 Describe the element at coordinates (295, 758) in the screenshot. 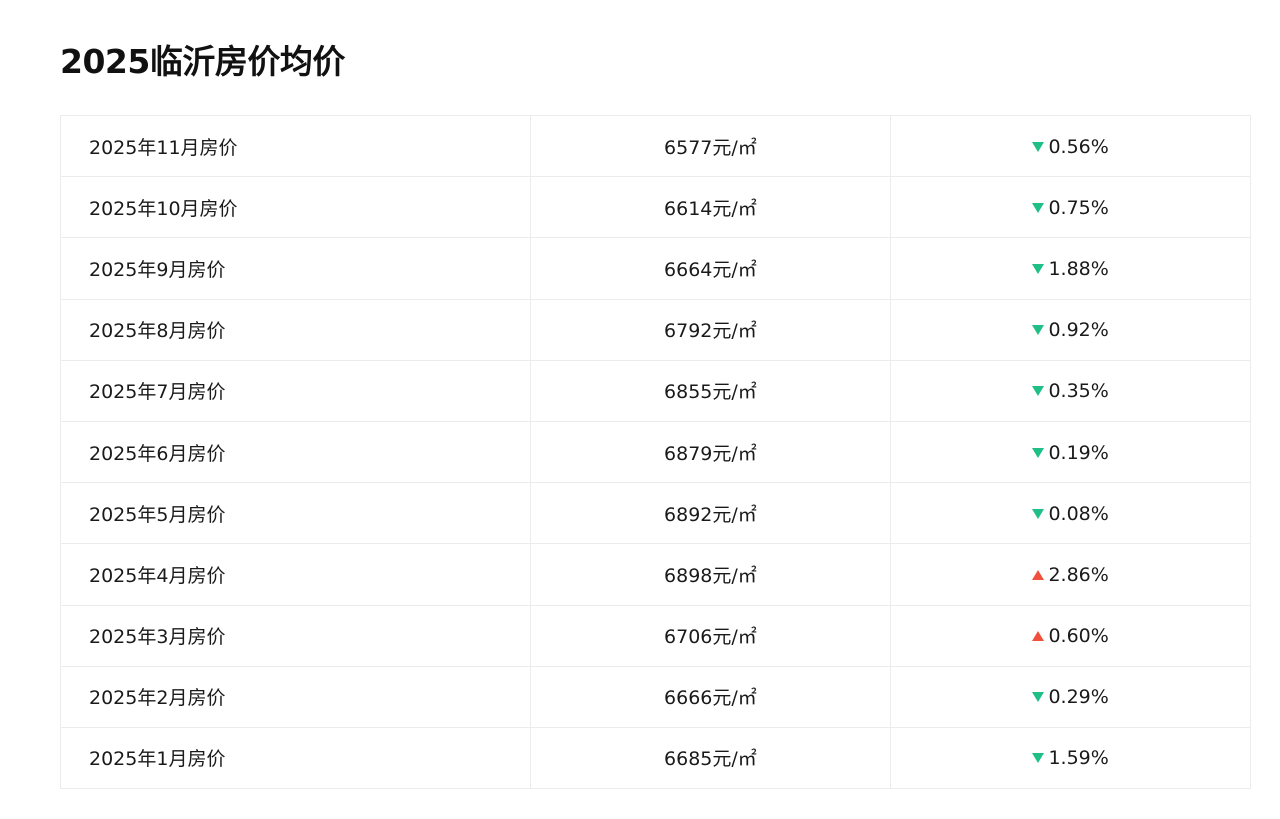

I see `month-label: 2025年1月房价` at that location.